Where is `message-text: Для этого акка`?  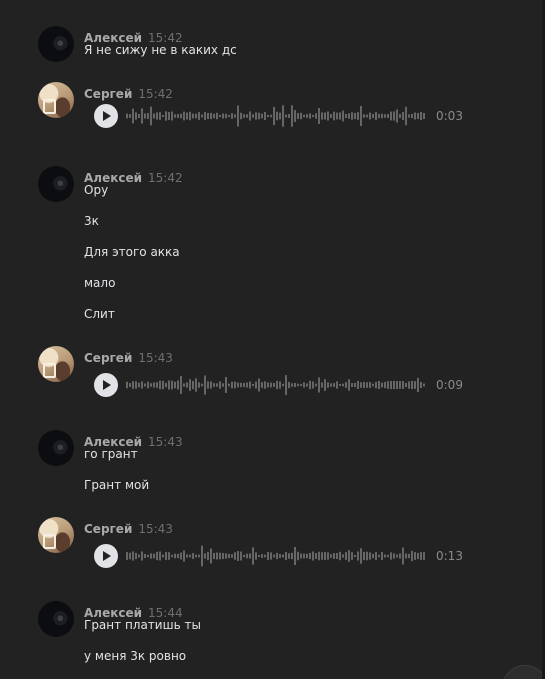 message-text: Для этого акка is located at coordinates (132, 252).